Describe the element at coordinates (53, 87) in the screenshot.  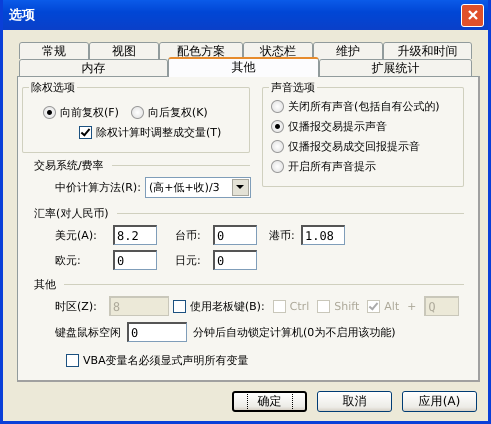
I see `group-title: 除权选项` at that location.